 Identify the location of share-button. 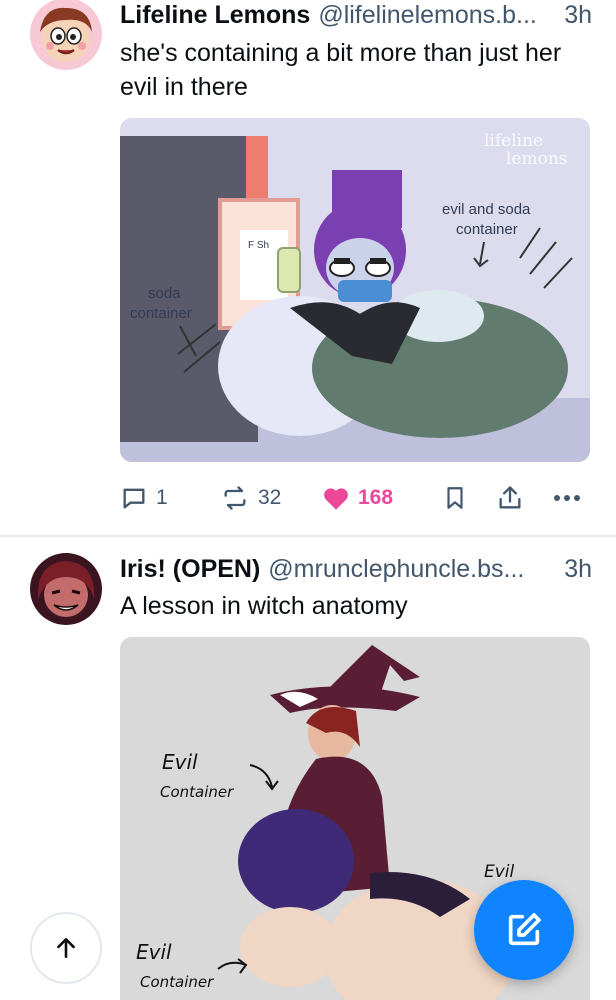
(510, 498).